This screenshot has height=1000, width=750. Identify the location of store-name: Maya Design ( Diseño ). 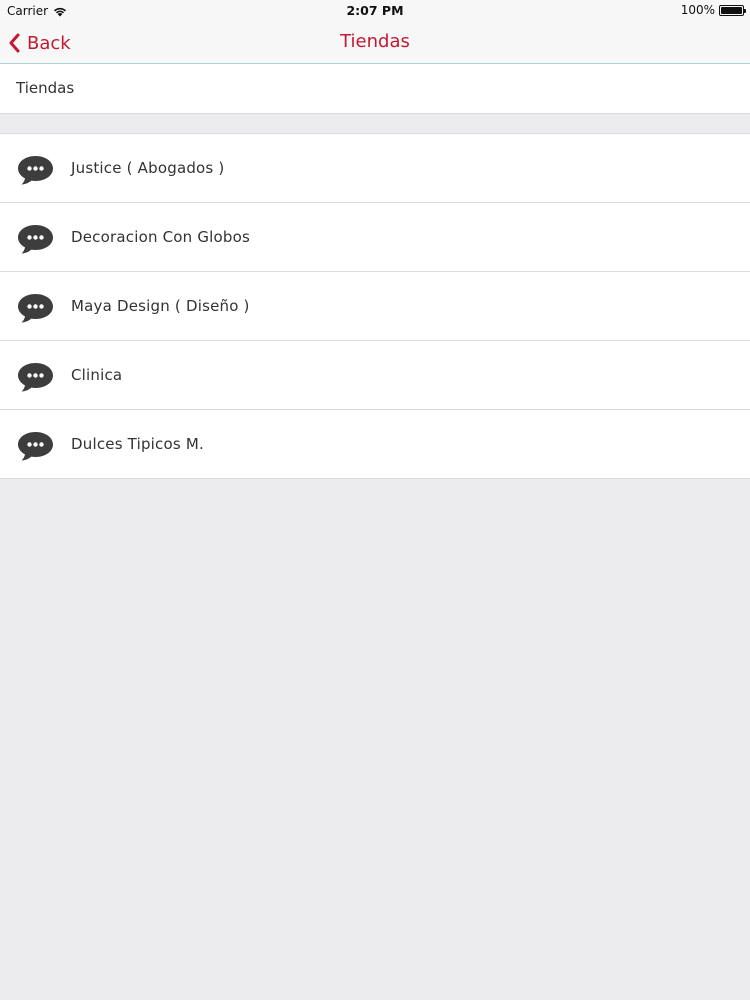
(160, 306).